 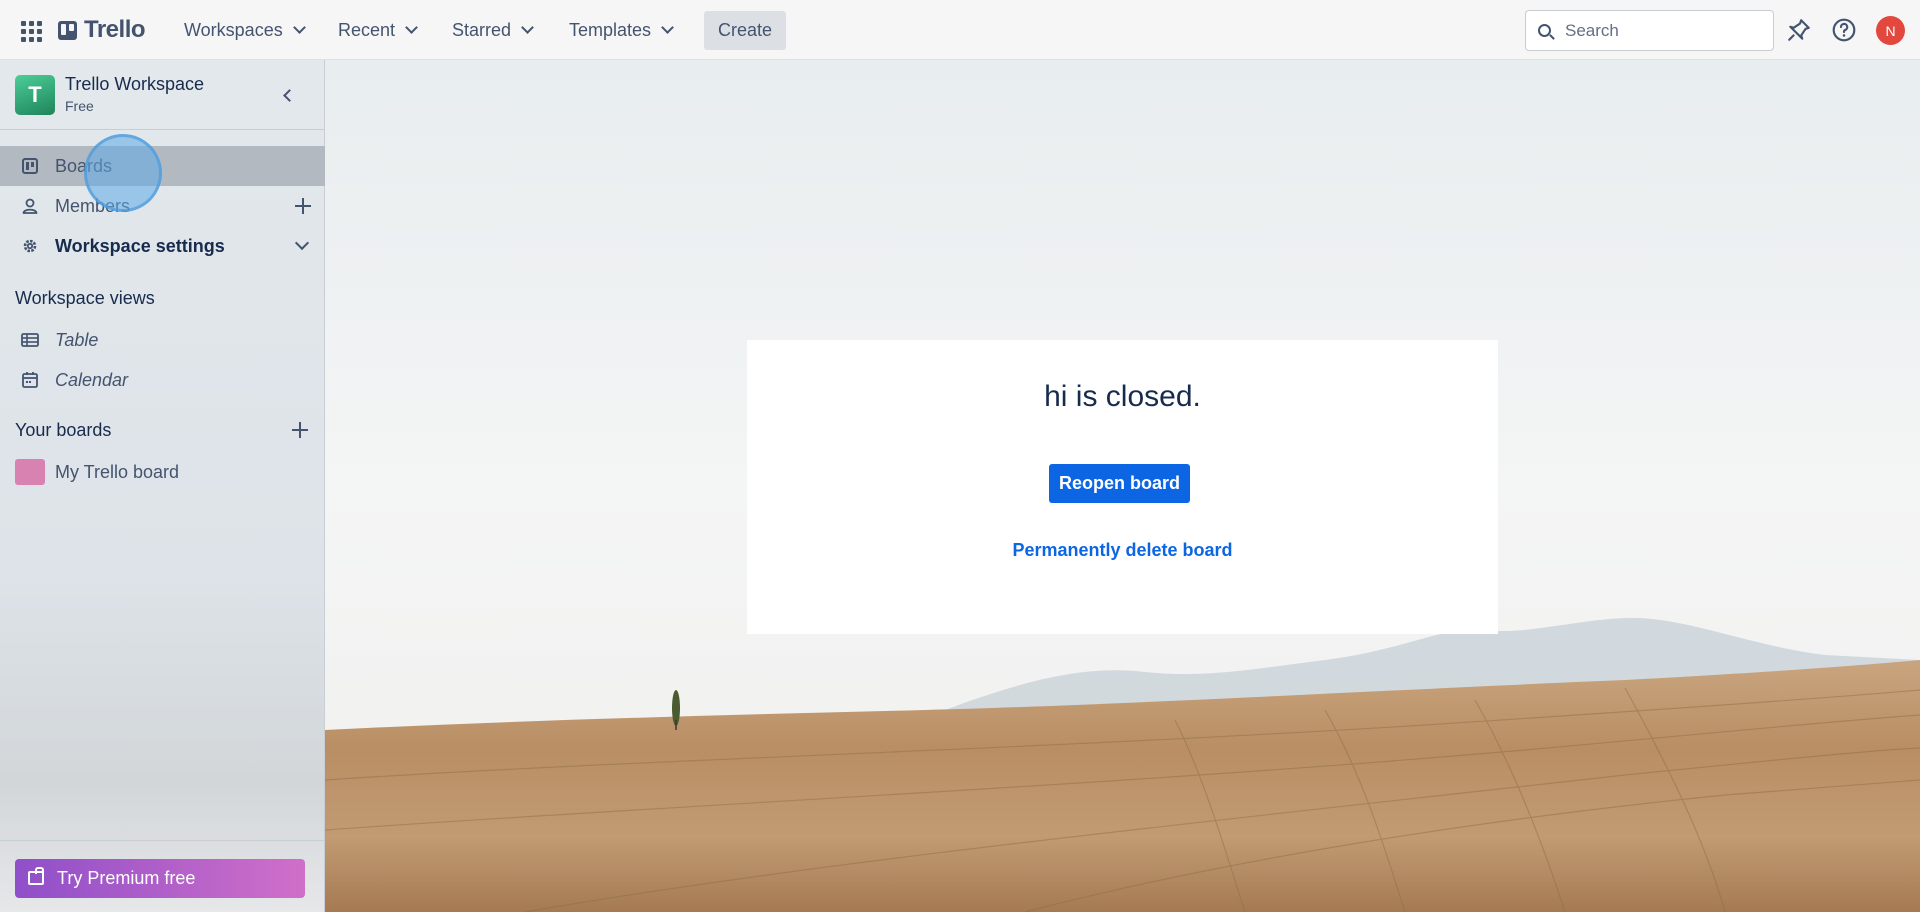 What do you see at coordinates (482, 29) in the screenshot?
I see `nav-starred-label: Starred` at bounding box center [482, 29].